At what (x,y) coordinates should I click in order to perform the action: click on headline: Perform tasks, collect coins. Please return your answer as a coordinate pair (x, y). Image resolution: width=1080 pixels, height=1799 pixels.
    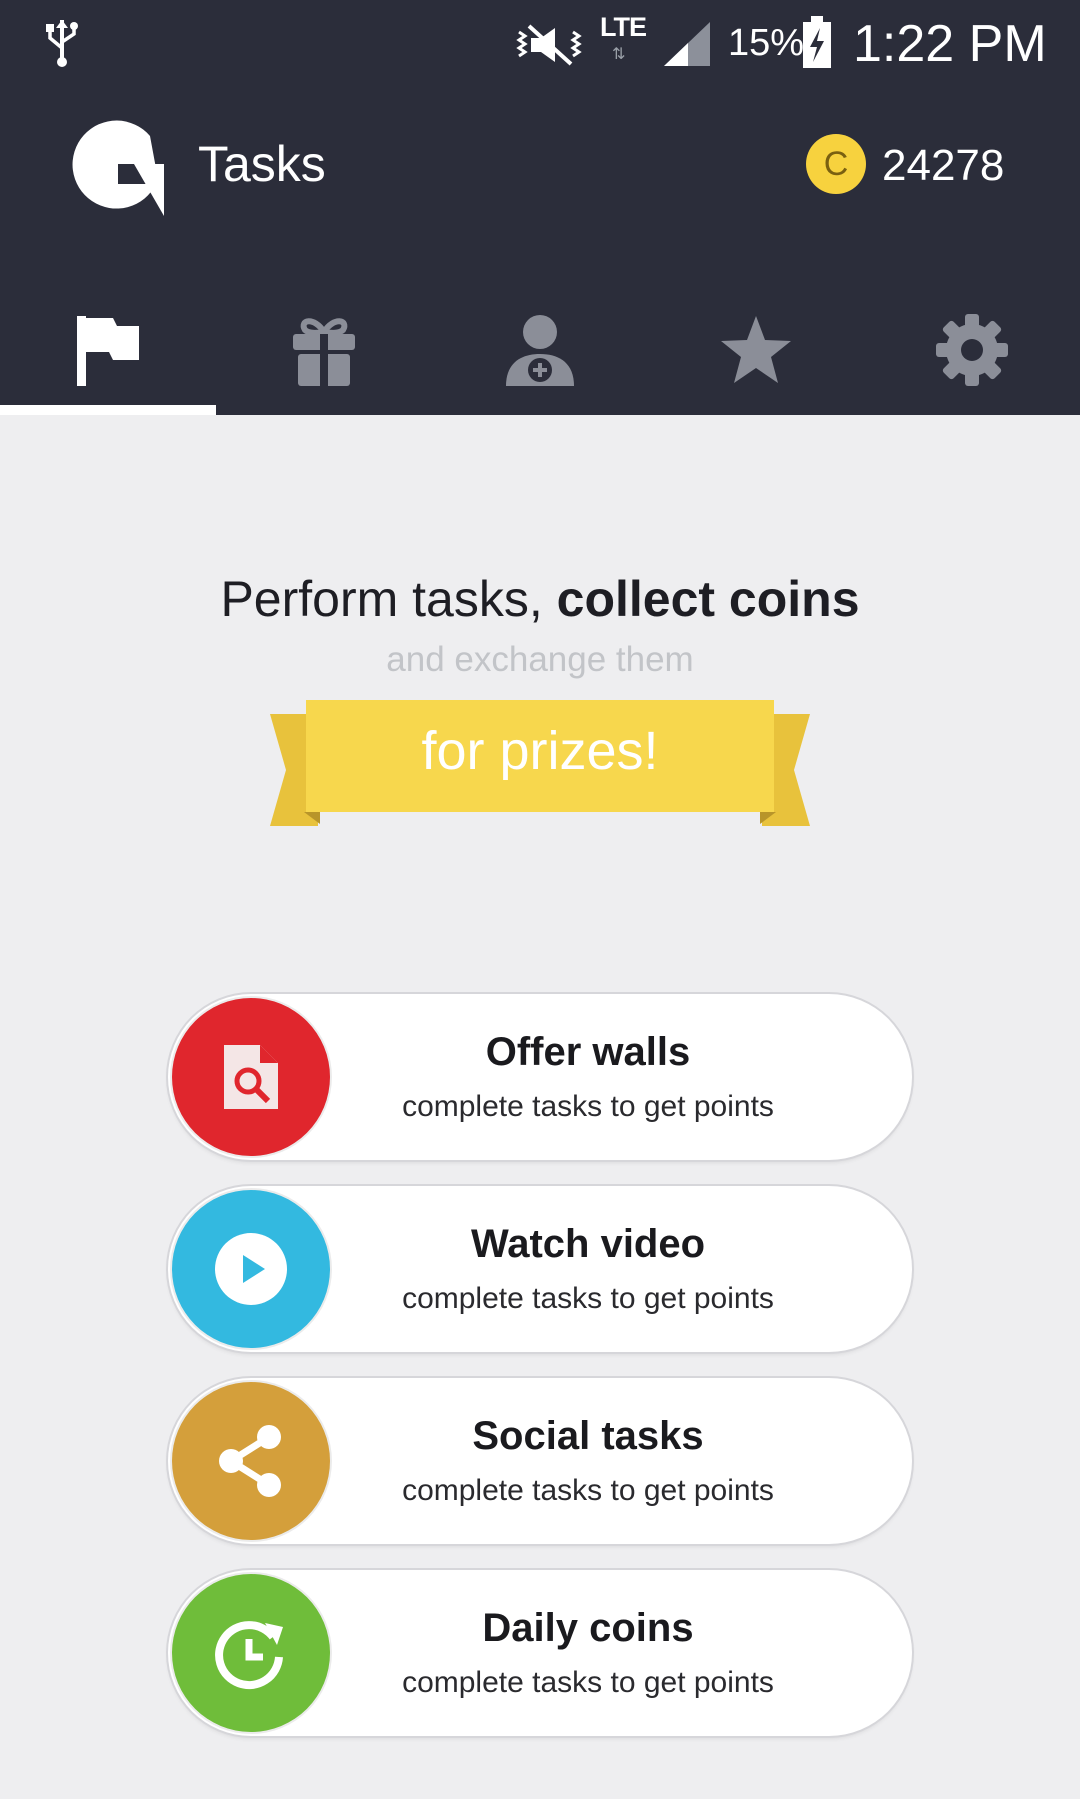
    Looking at the image, I should click on (540, 599).